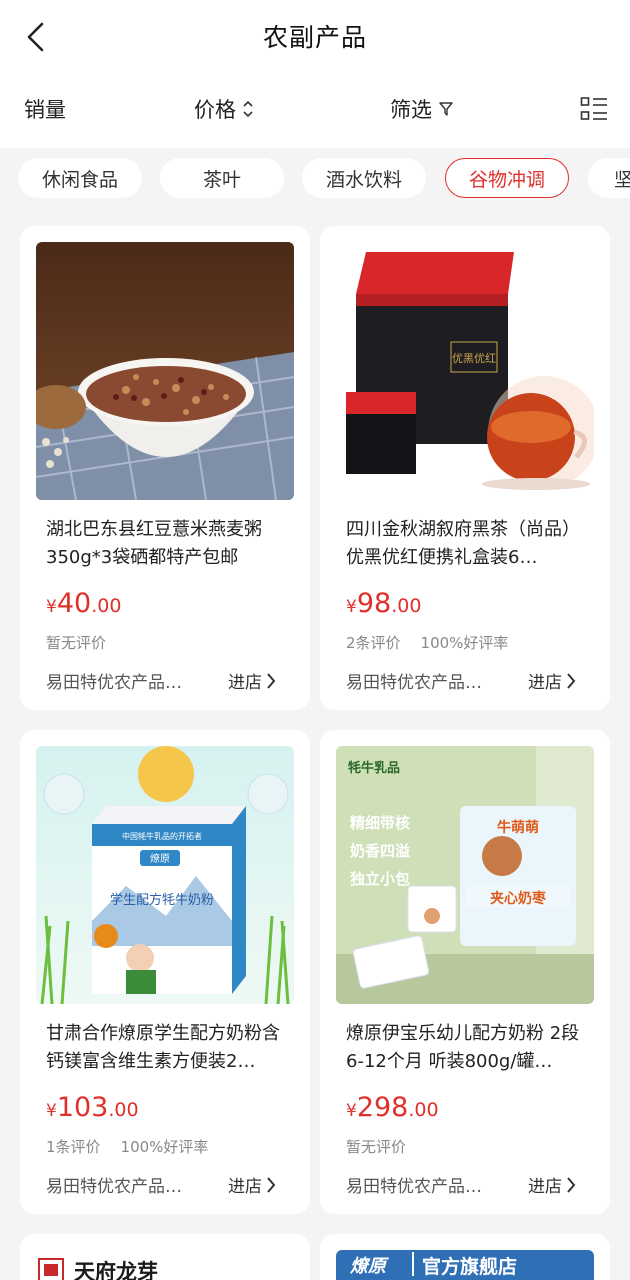 Image resolution: width=630 pixels, height=1280 pixels. What do you see at coordinates (73, 1147) in the screenshot?
I see `review-count: 1条评价` at bounding box center [73, 1147].